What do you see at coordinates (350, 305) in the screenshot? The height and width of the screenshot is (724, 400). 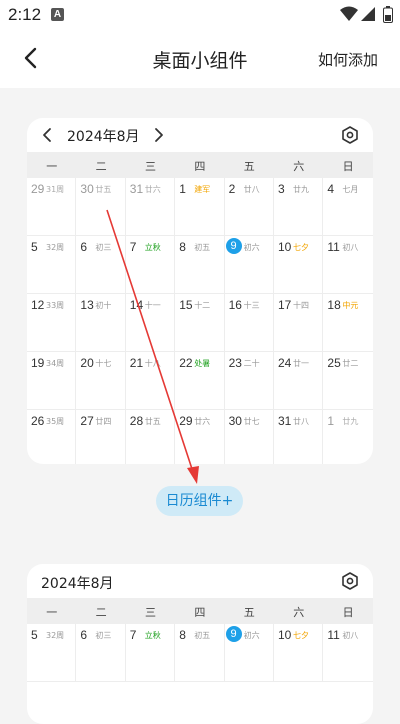 I see `lunar-label: 中元` at bounding box center [350, 305].